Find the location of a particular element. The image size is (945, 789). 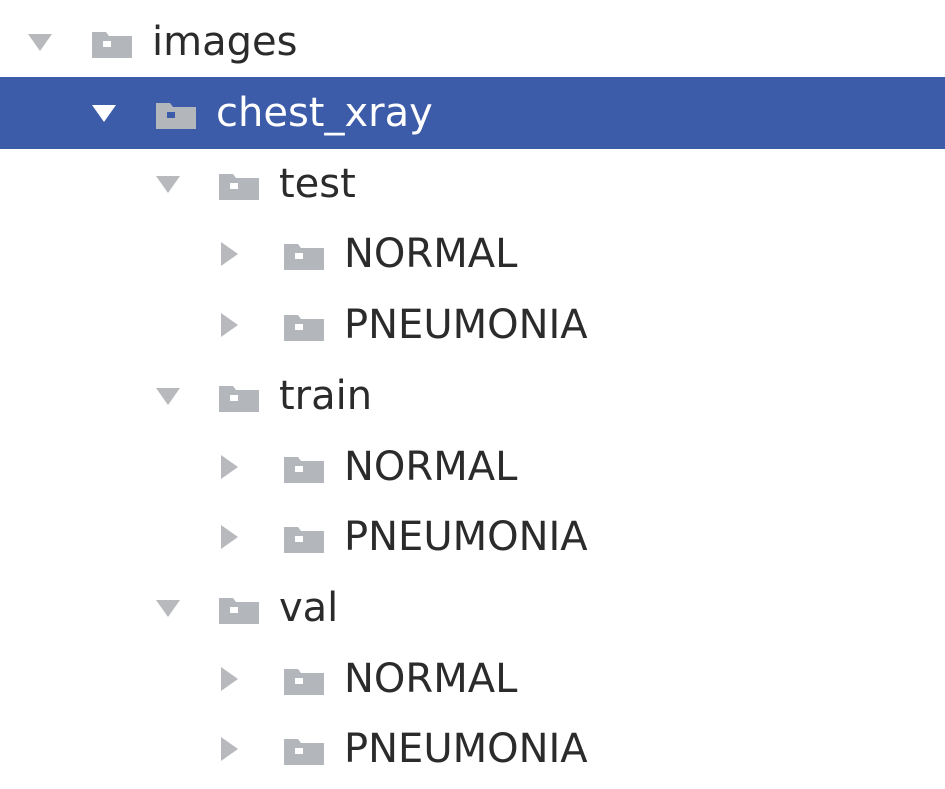

tree-row-train: train is located at coordinates (472, 396).